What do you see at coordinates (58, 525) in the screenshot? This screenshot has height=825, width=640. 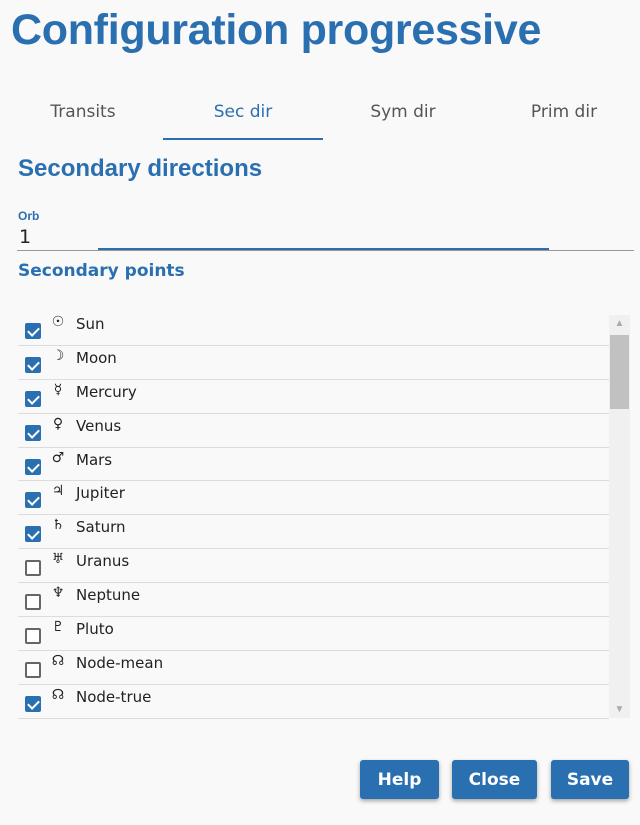 I see `planet-symbol-icon: ♄` at bounding box center [58, 525].